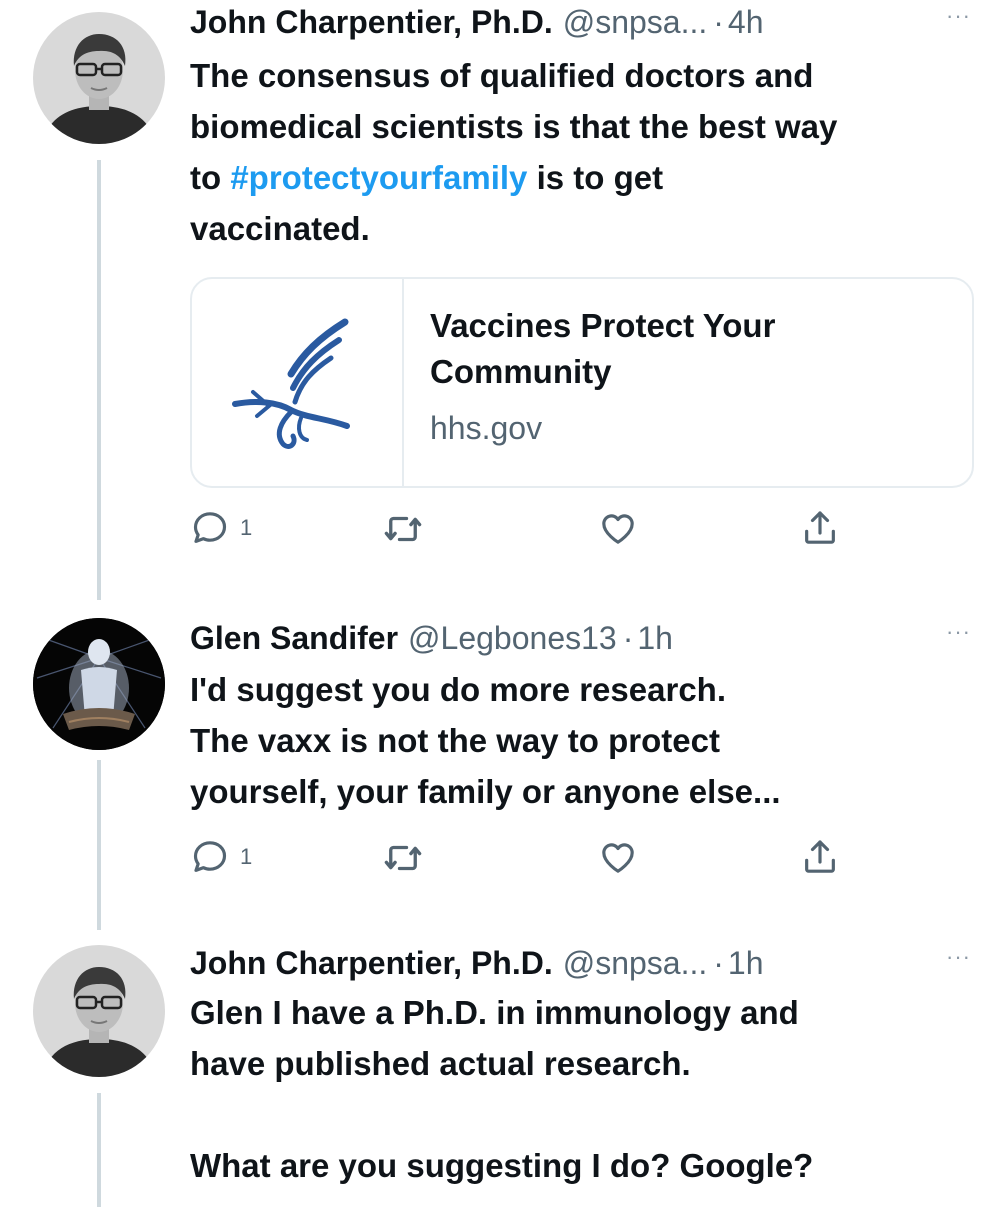 Image resolution: width=1001 pixels, height=1207 pixels. Describe the element at coordinates (378, 177) in the screenshot. I see `hashtag-link: #protectyourfamily` at that location.